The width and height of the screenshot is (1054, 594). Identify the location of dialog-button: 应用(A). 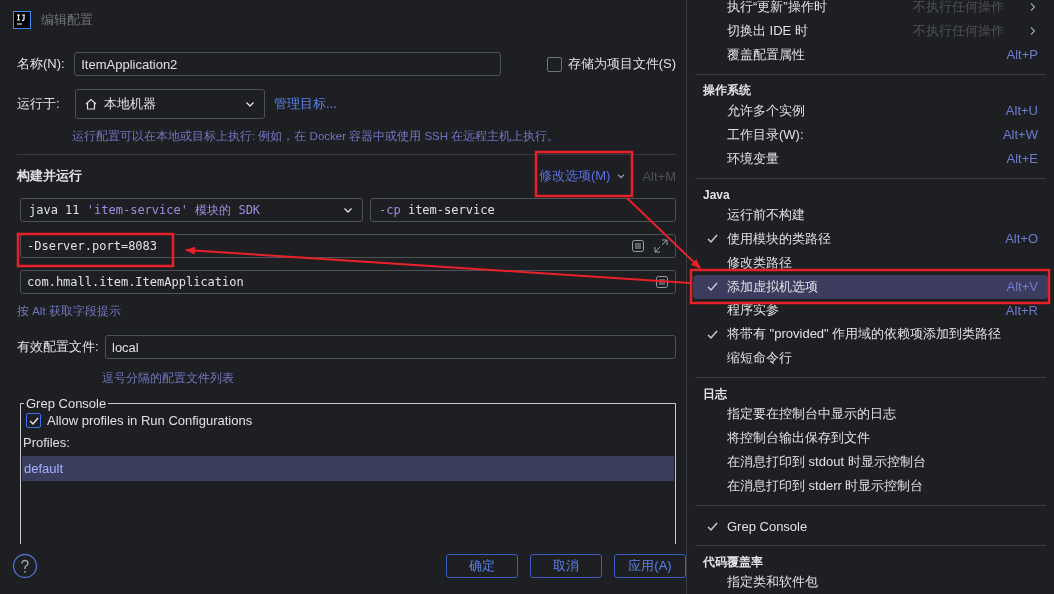
(650, 566).